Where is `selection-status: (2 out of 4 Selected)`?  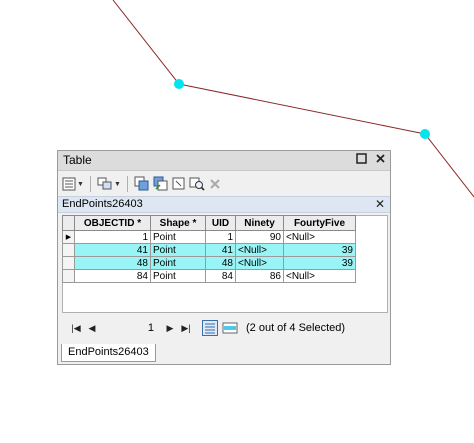 selection-status: (2 out of 4 Selected) is located at coordinates (296, 328).